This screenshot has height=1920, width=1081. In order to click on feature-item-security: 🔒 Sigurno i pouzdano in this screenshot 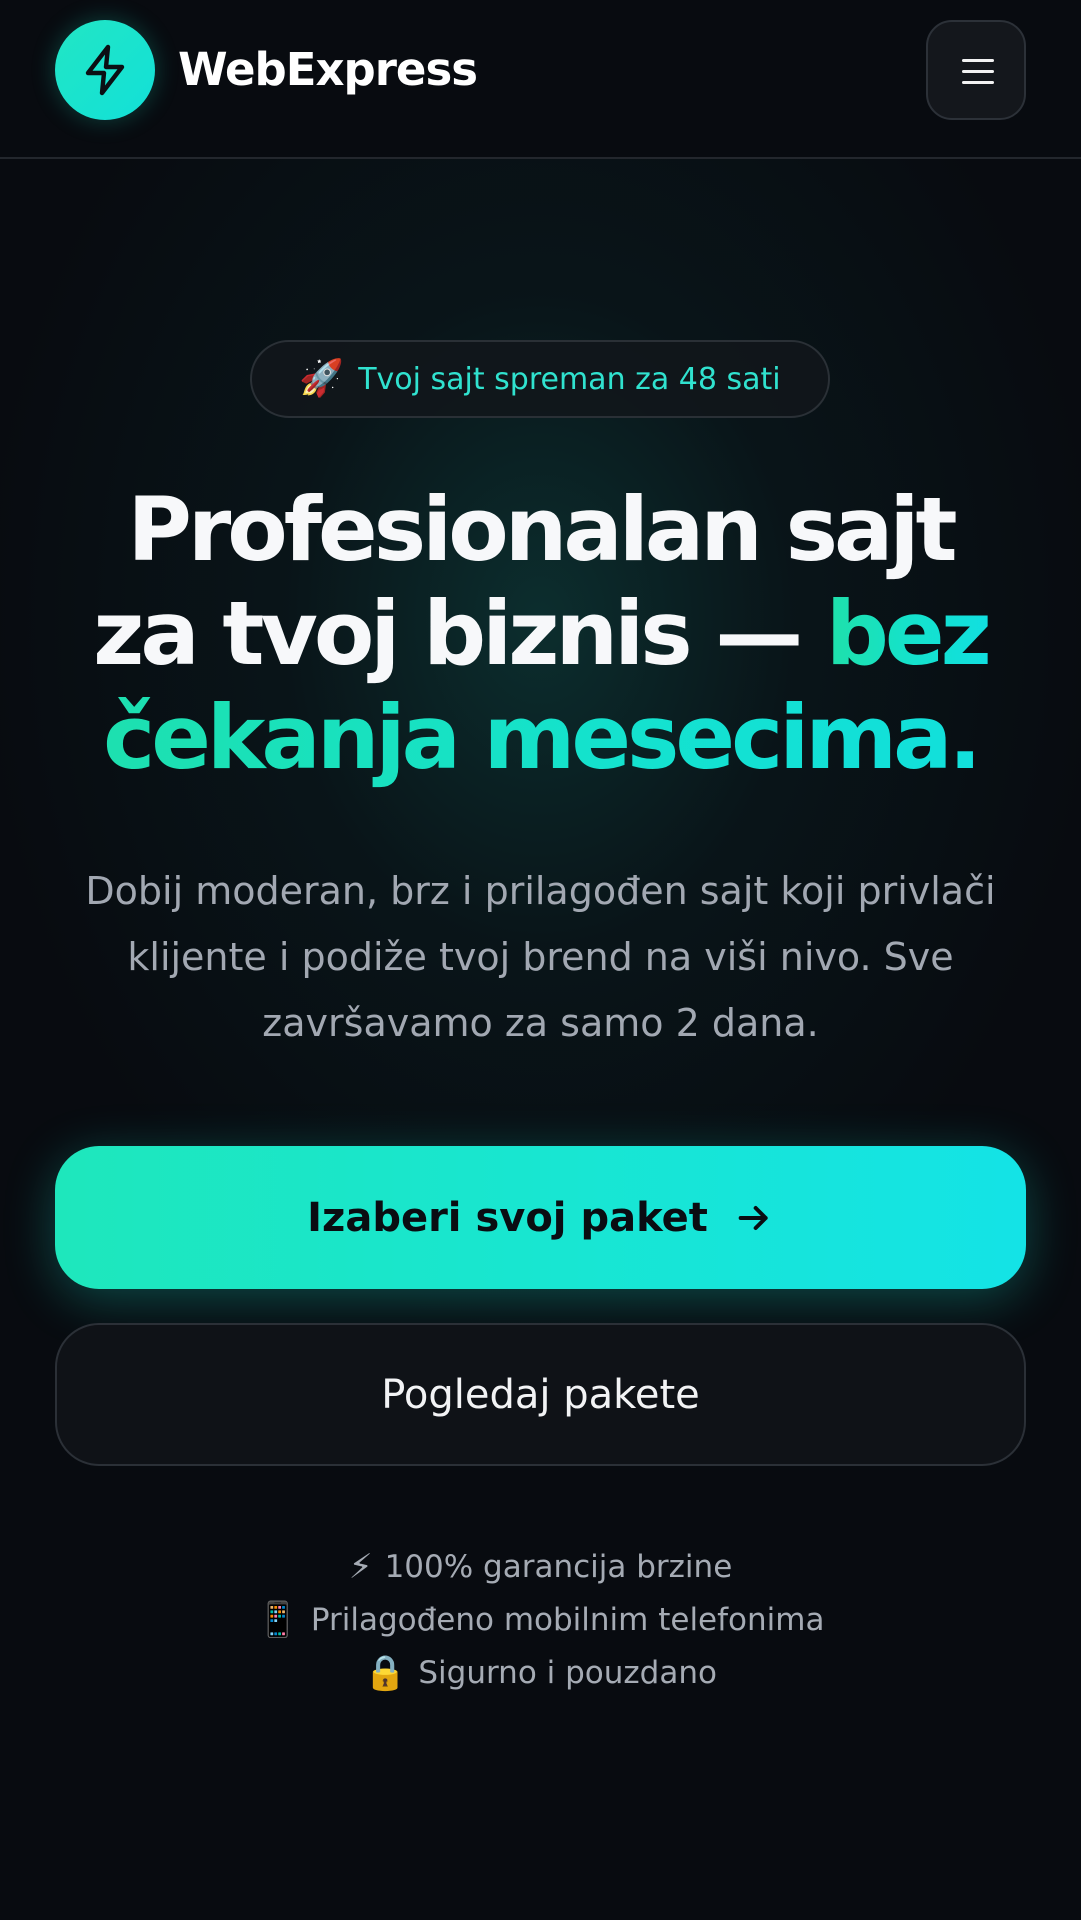, I will do `click(540, 1672)`.